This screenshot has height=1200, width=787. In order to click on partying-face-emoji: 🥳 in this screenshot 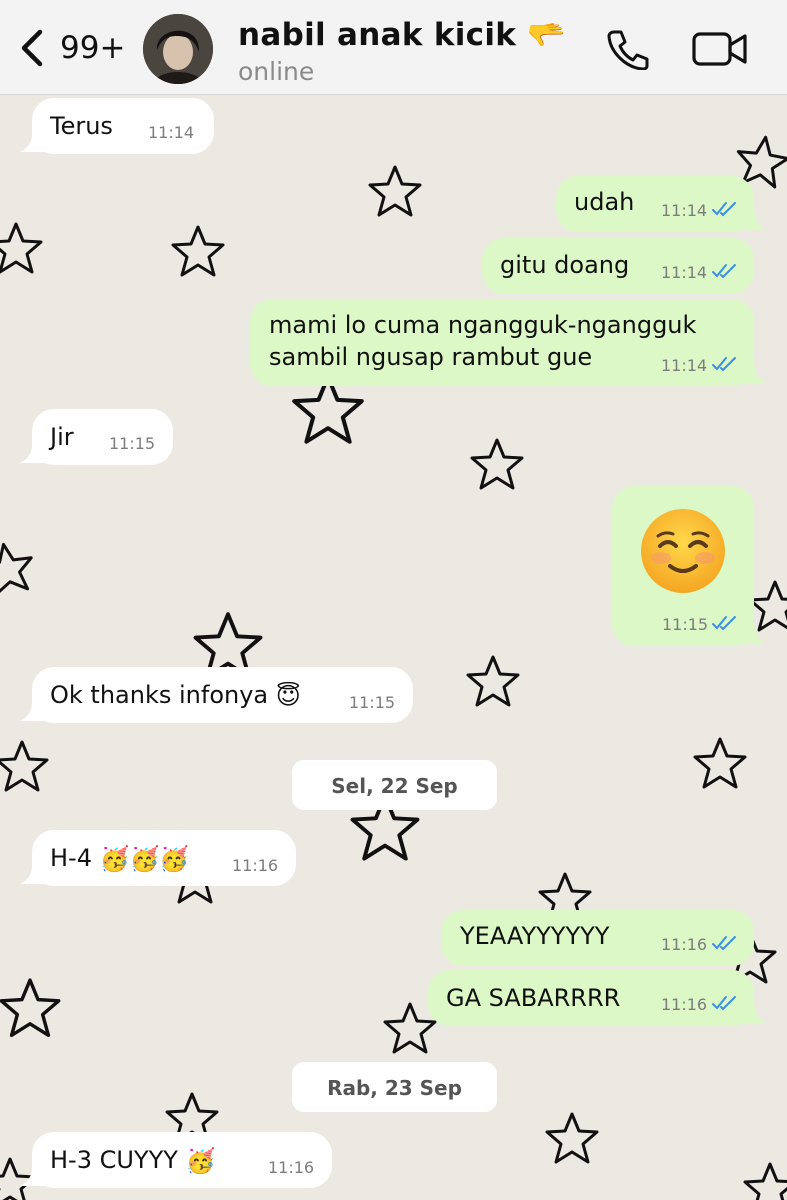, I will do `click(200, 1161)`.